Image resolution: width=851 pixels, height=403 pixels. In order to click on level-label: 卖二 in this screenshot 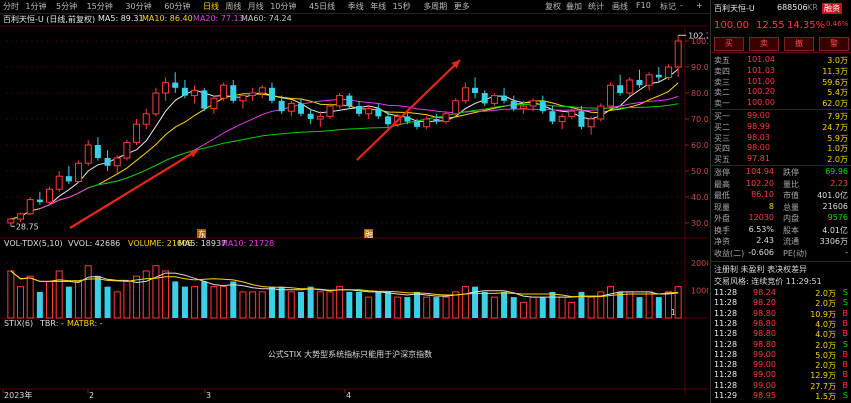, I will do `click(722, 93)`.